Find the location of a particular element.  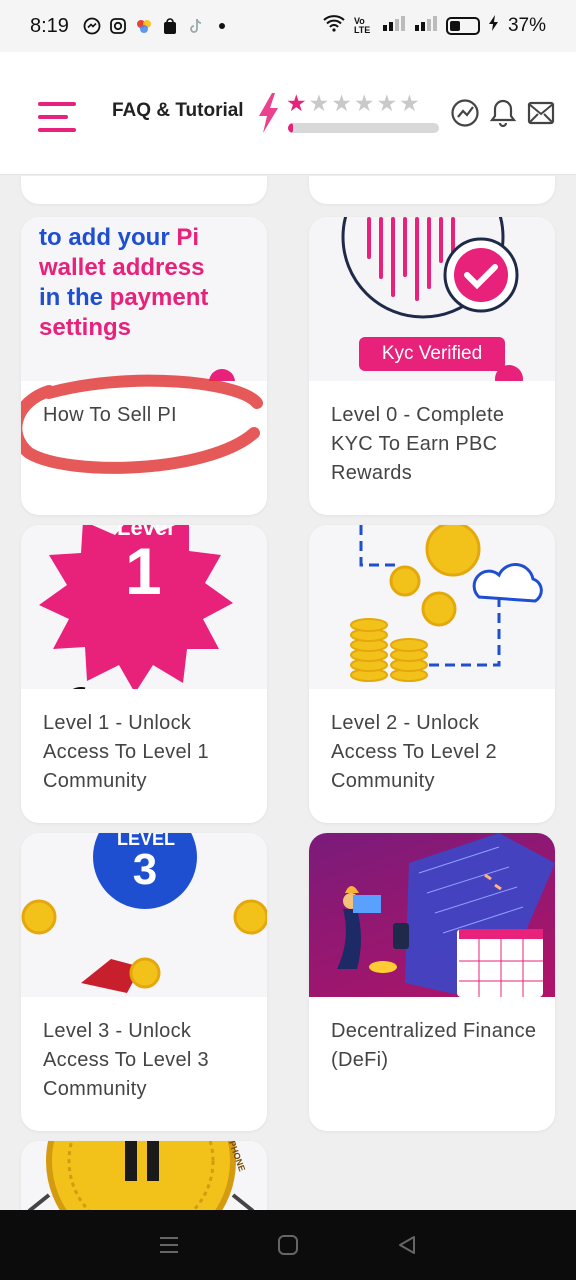

card-image: Level 1 is located at coordinates (144, 607).